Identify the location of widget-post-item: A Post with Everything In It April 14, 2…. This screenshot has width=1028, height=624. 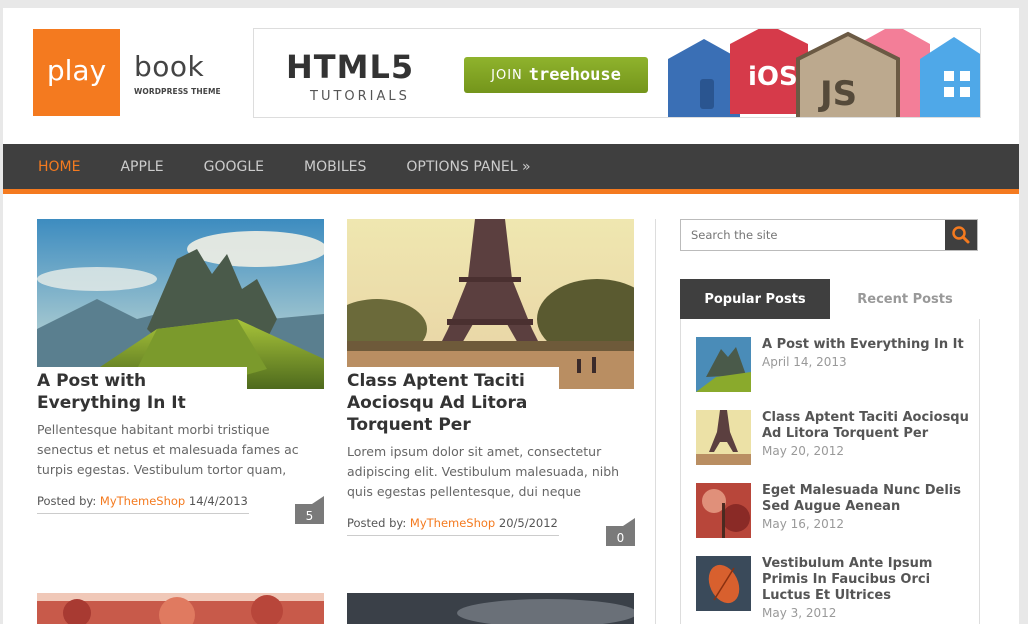
(834, 364).